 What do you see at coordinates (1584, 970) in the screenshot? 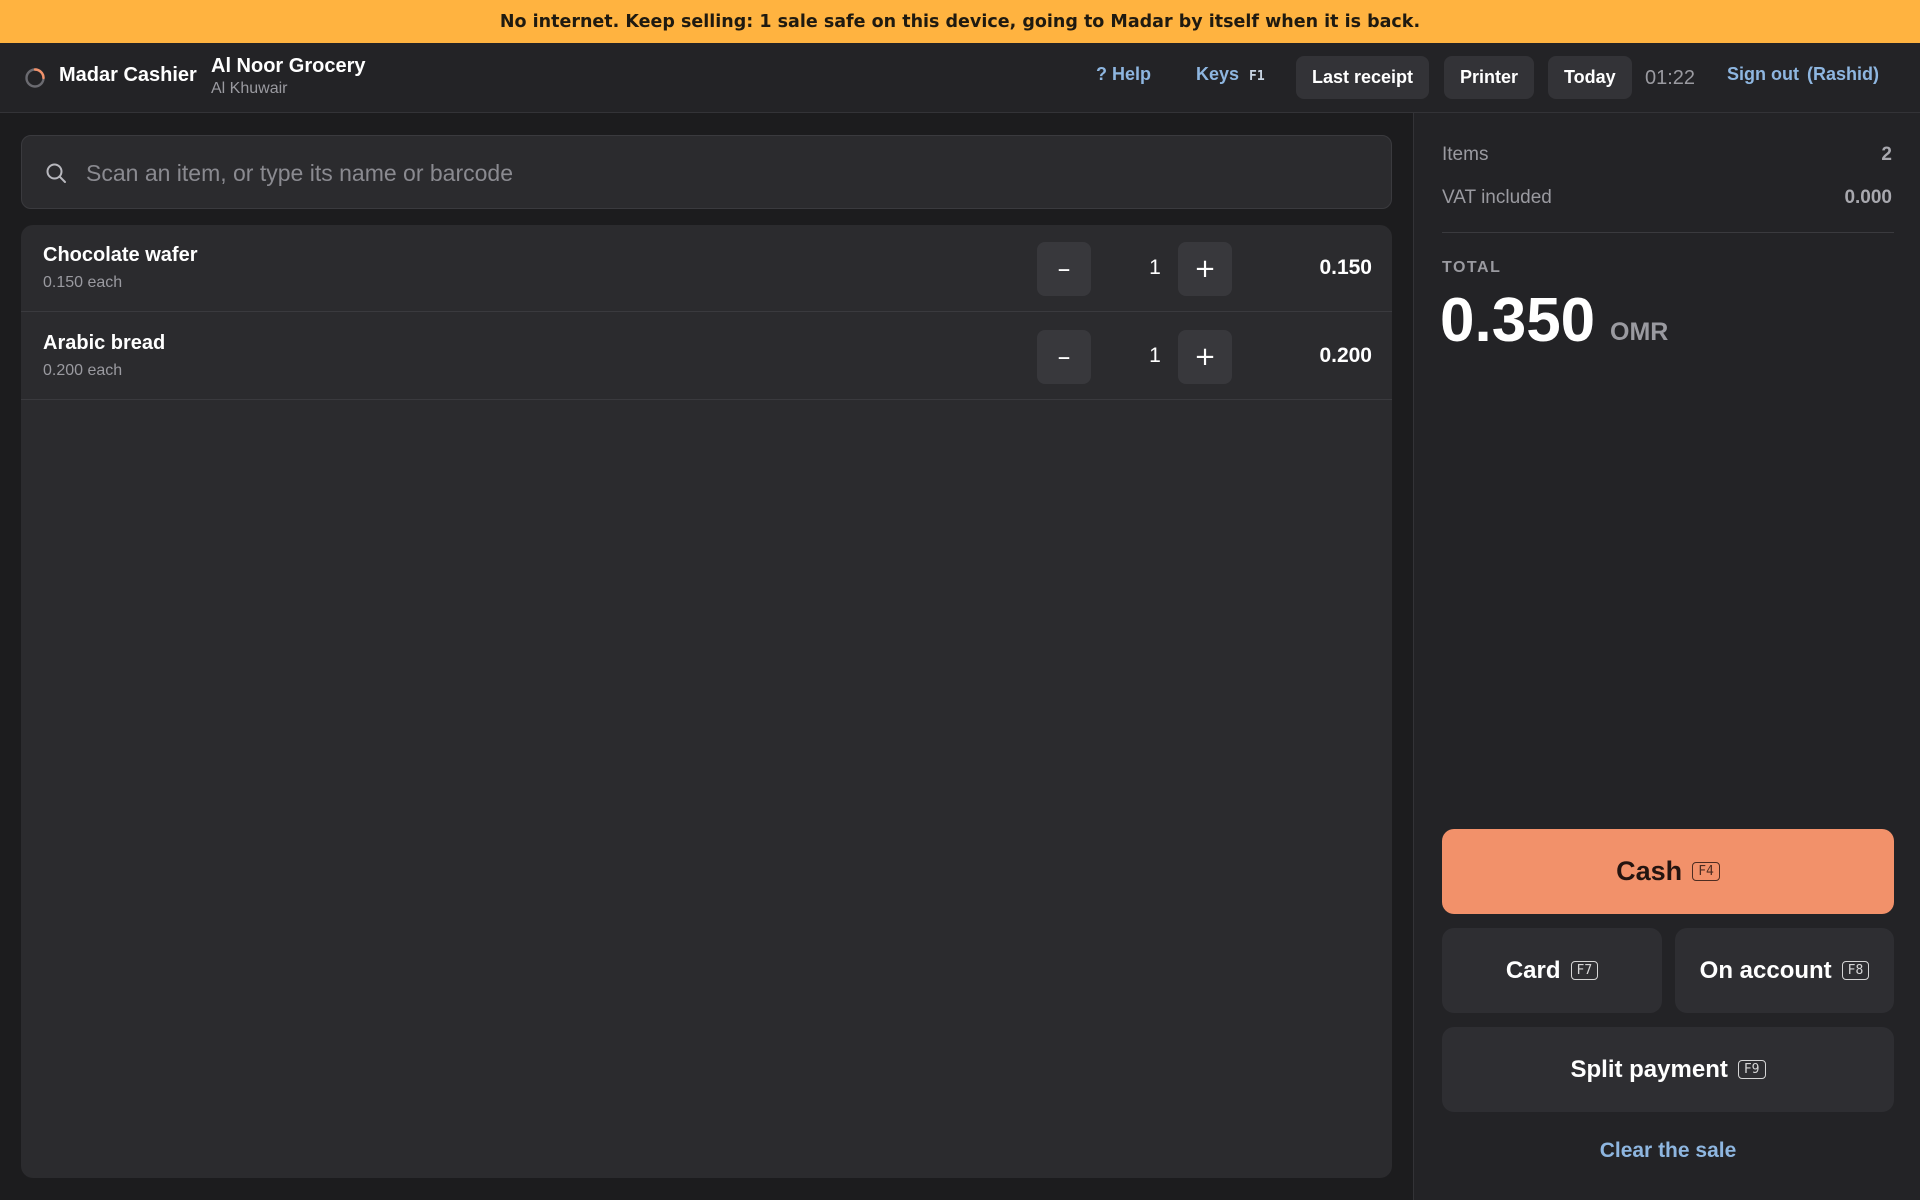
I see `card-shortcut: F7` at bounding box center [1584, 970].